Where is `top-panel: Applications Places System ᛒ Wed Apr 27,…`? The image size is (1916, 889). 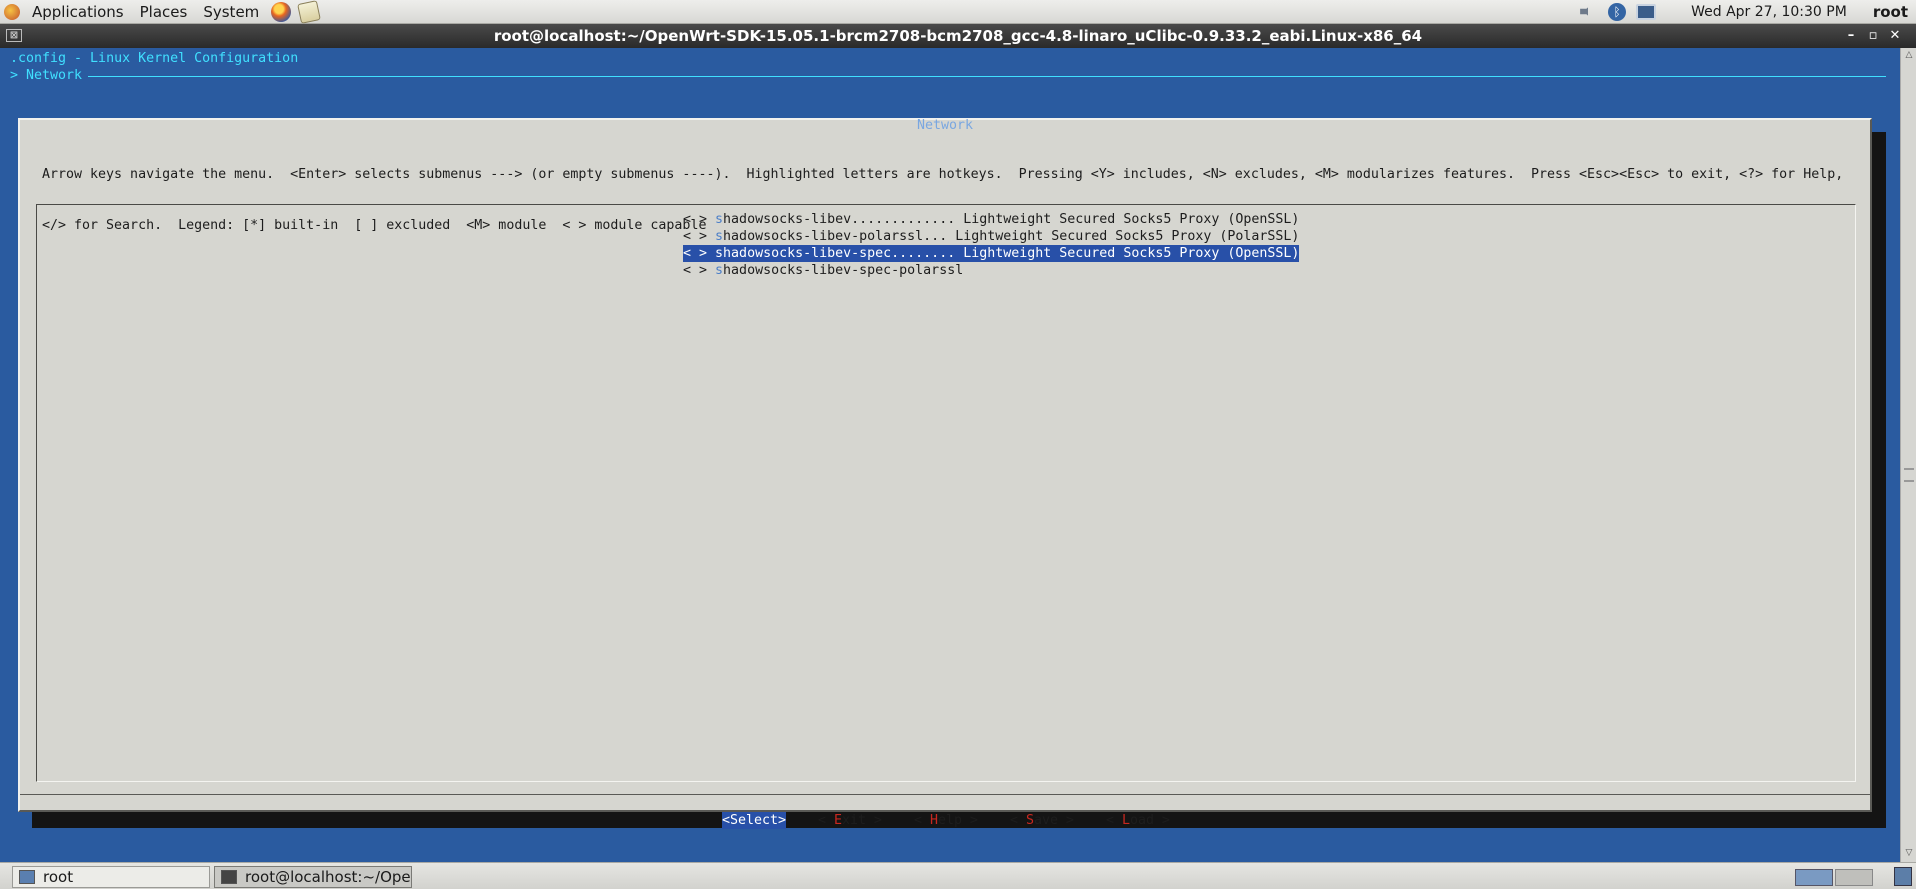 top-panel: Applications Places System ᛒ Wed Apr 27,… is located at coordinates (958, 12).